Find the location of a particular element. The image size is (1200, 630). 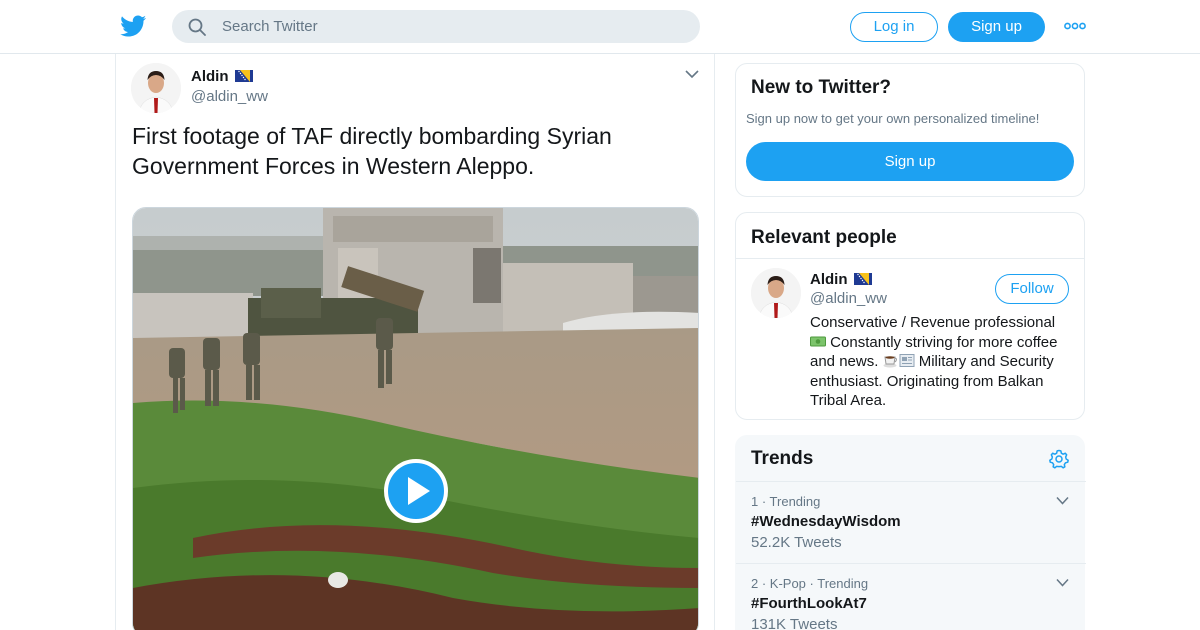

relevant-person-handle: @aldin_ww is located at coordinates (848, 298).